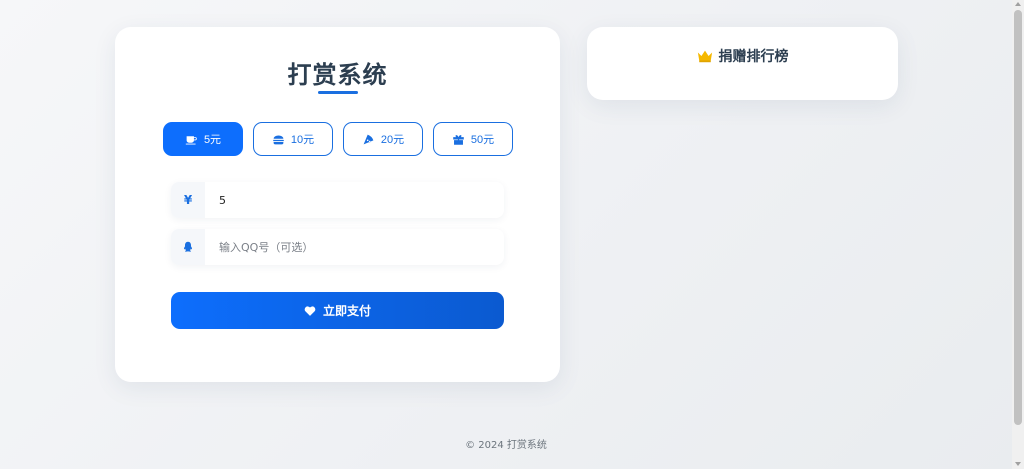 The width and height of the screenshot is (1024, 469). I want to click on ranking-card: 捐赠排行榜, so click(742, 63).